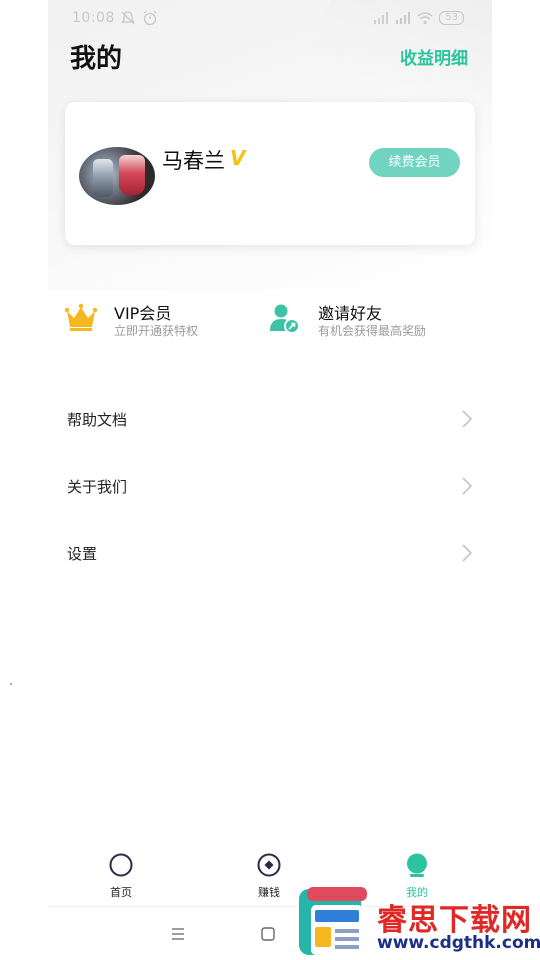 The image size is (540, 960). I want to click on alarm-clock-icon, so click(150, 18).